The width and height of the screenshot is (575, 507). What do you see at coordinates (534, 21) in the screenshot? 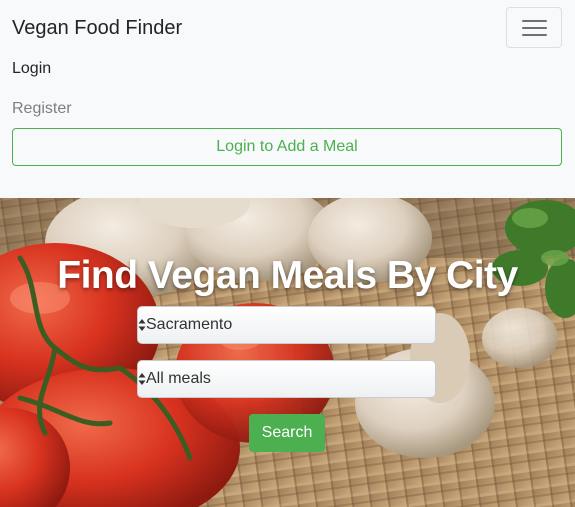
I see `hamburger-icon` at bounding box center [534, 21].